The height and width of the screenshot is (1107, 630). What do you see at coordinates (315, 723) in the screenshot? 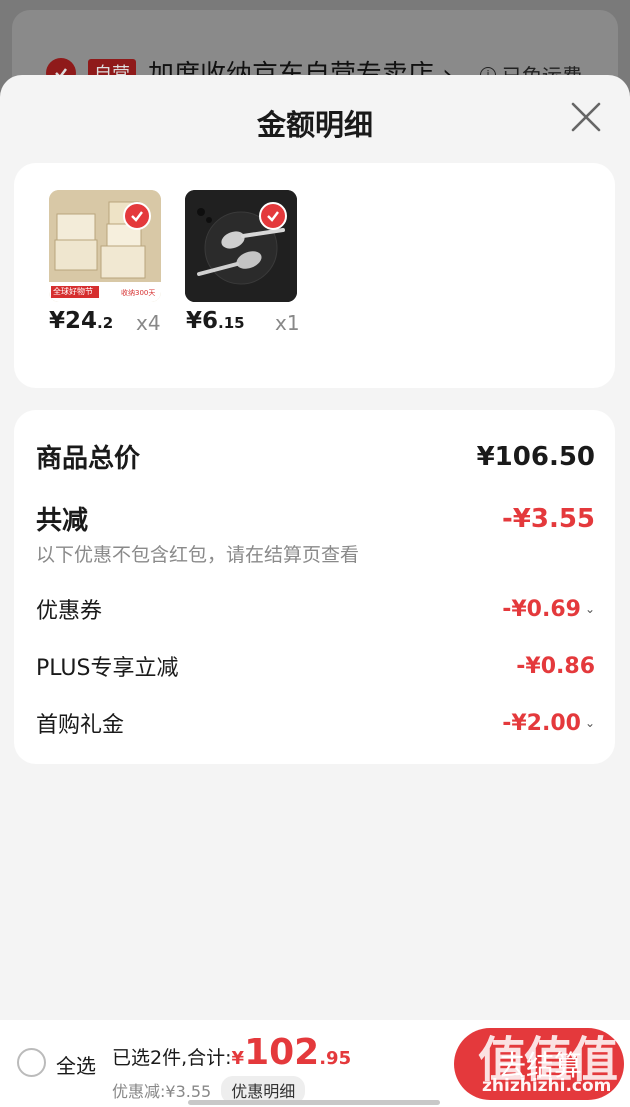
I see `first-purchase-row: 首购礼金 -¥2.00 ⌄` at bounding box center [315, 723].